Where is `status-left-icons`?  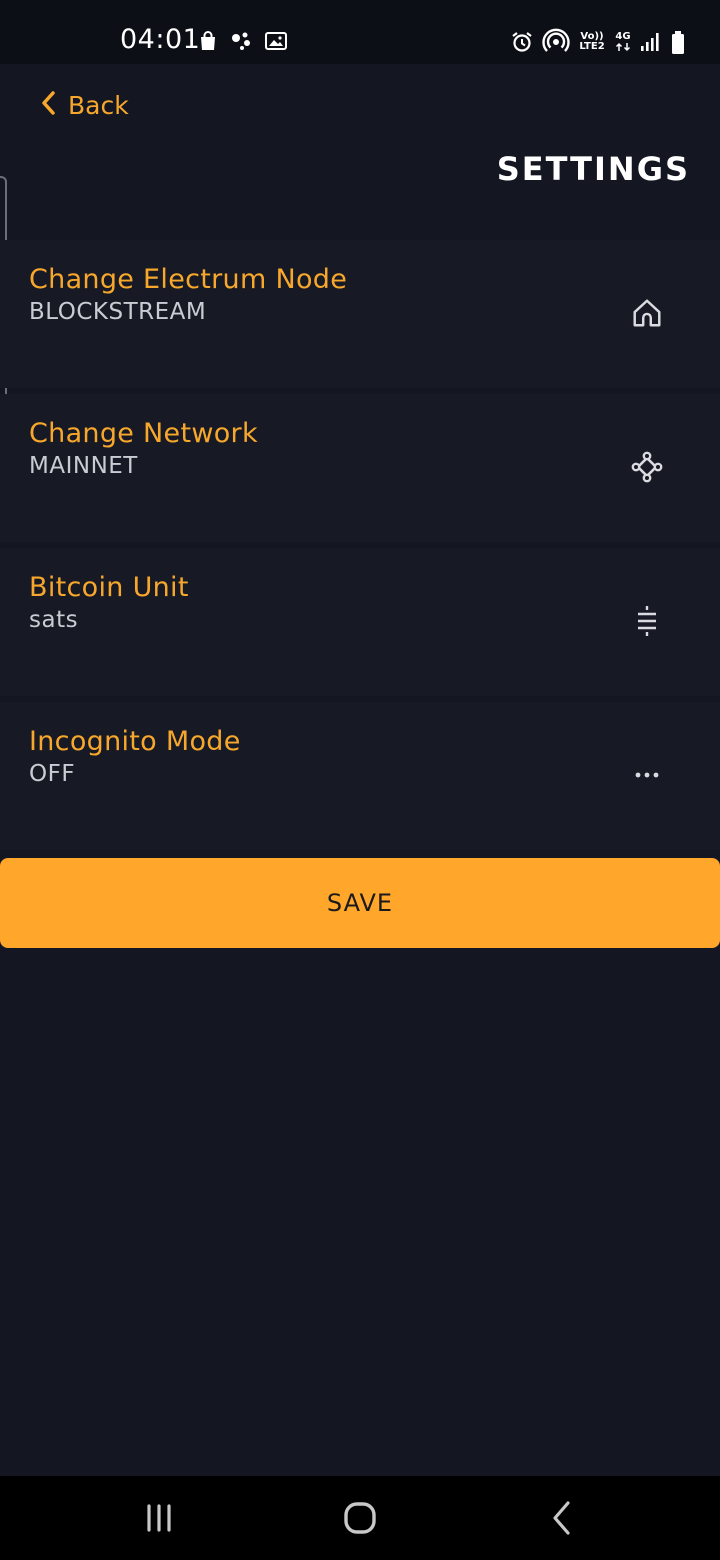
status-left-icons is located at coordinates (242, 41).